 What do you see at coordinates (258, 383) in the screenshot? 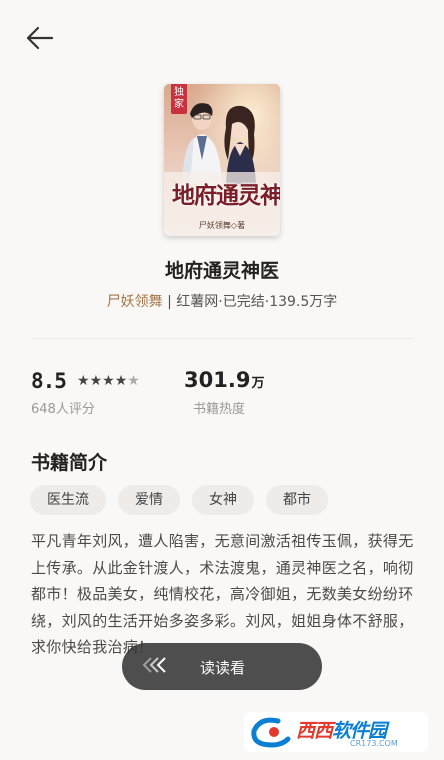
I see `heat-unit: 万` at bounding box center [258, 383].